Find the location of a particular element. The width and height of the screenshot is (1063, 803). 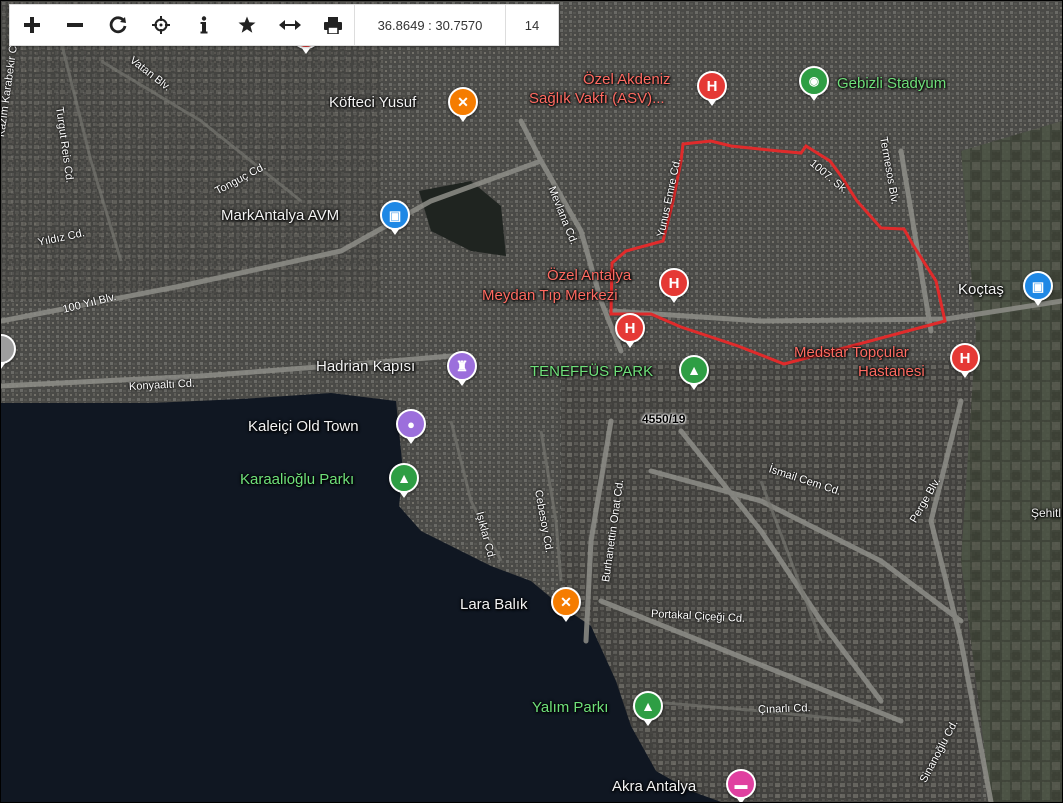

place-label: Lara Balık is located at coordinates (494, 604).